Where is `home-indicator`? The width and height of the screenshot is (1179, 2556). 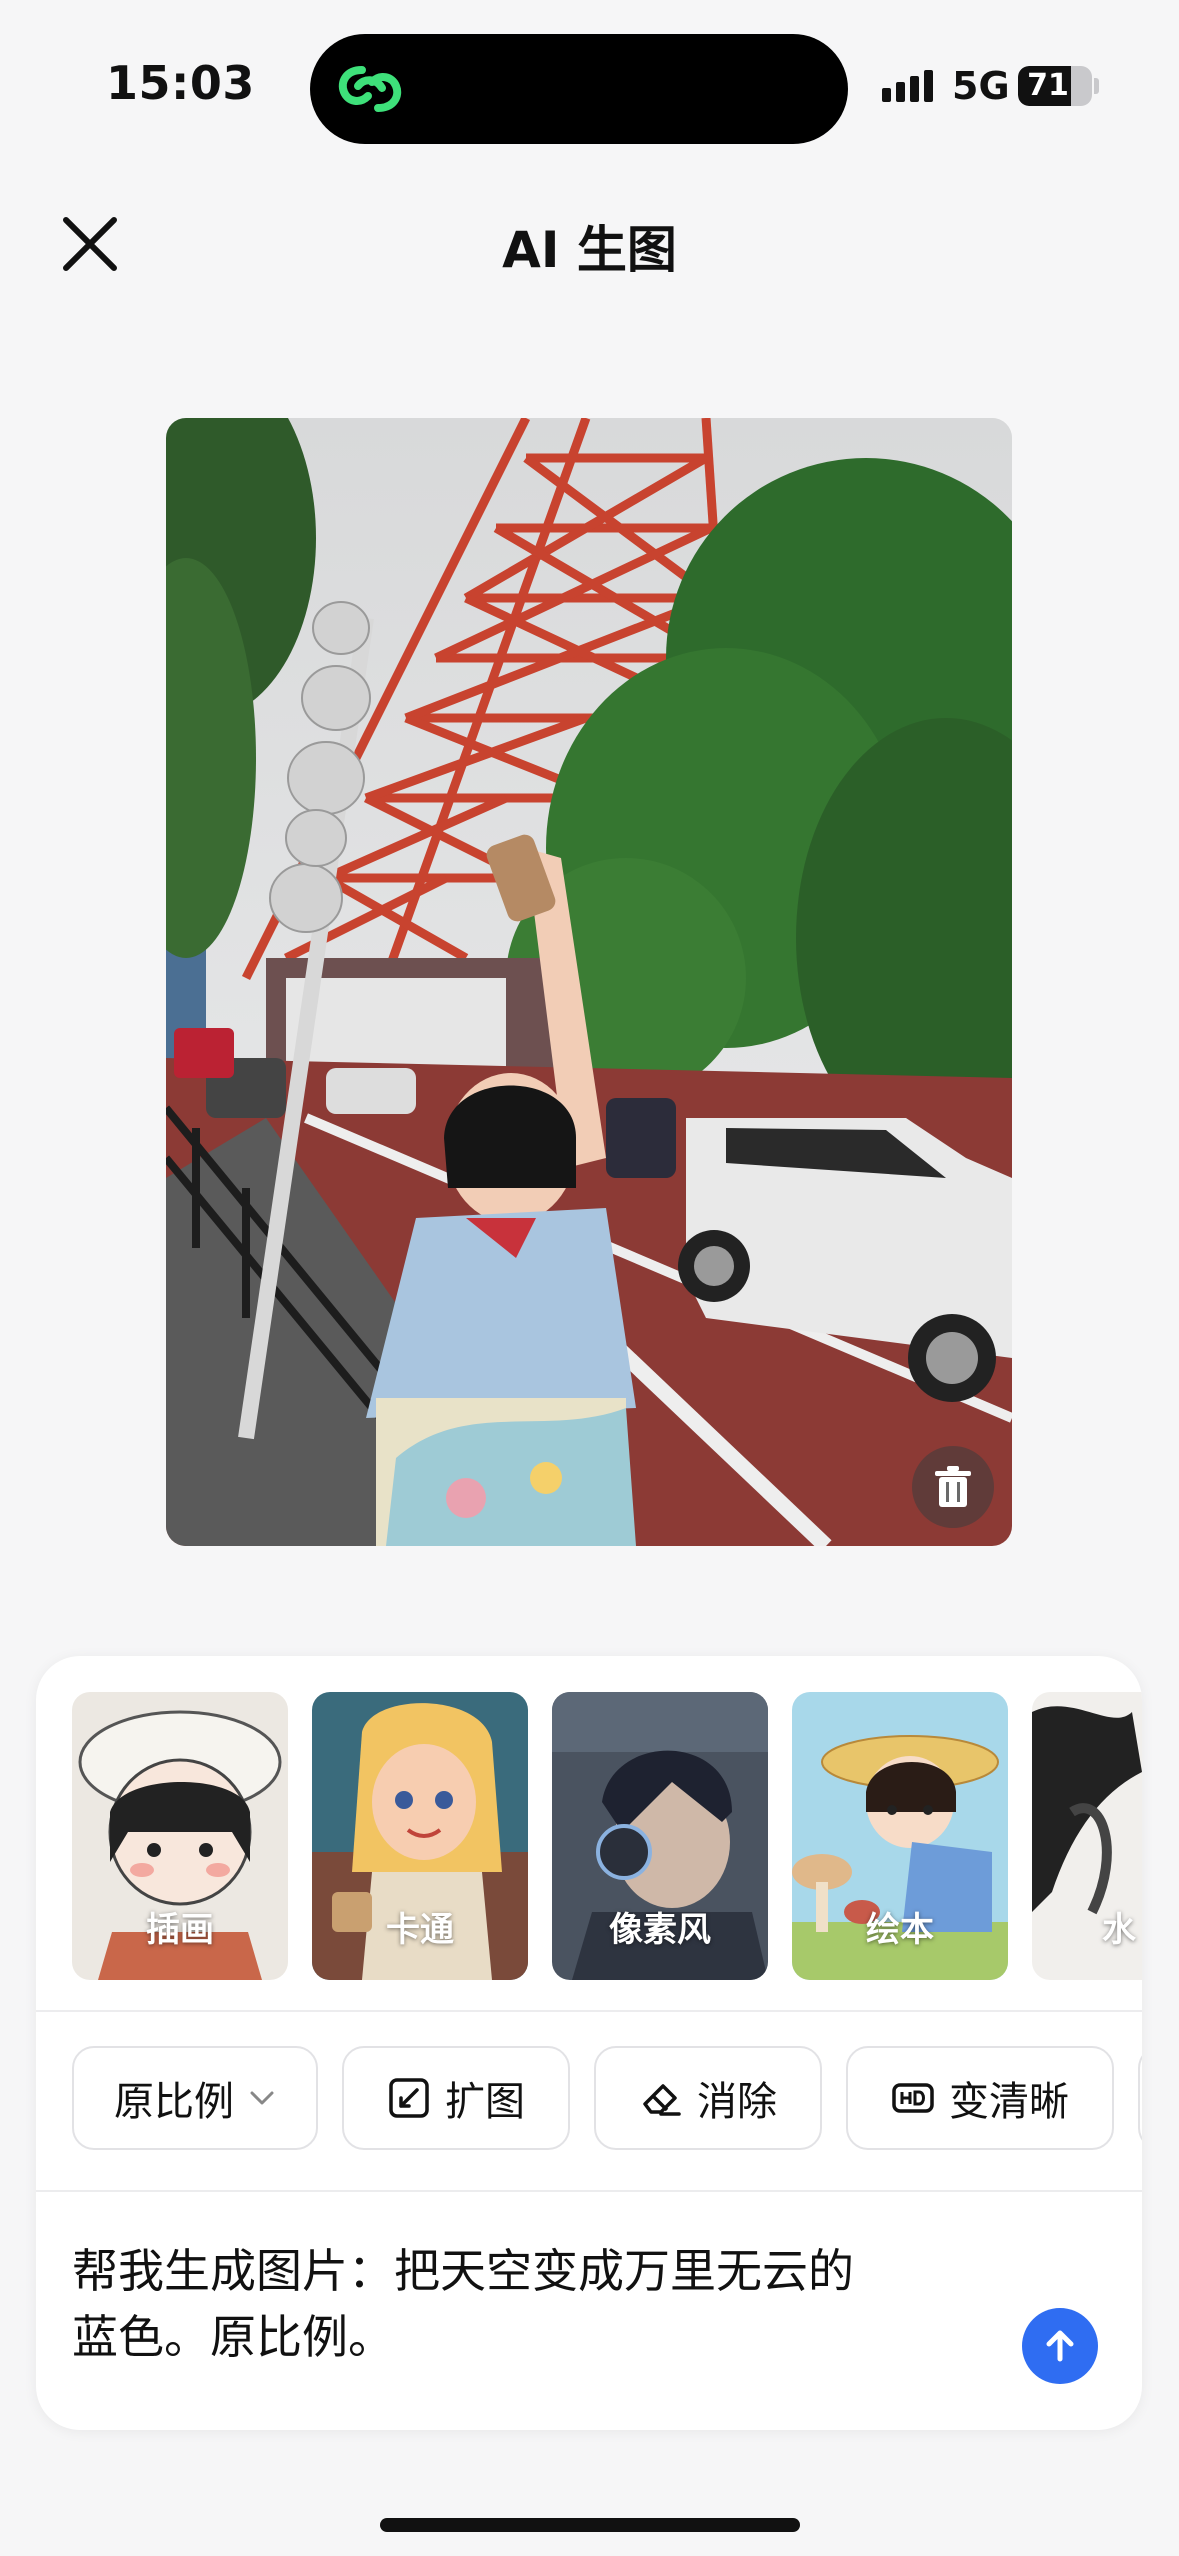 home-indicator is located at coordinates (590, 2525).